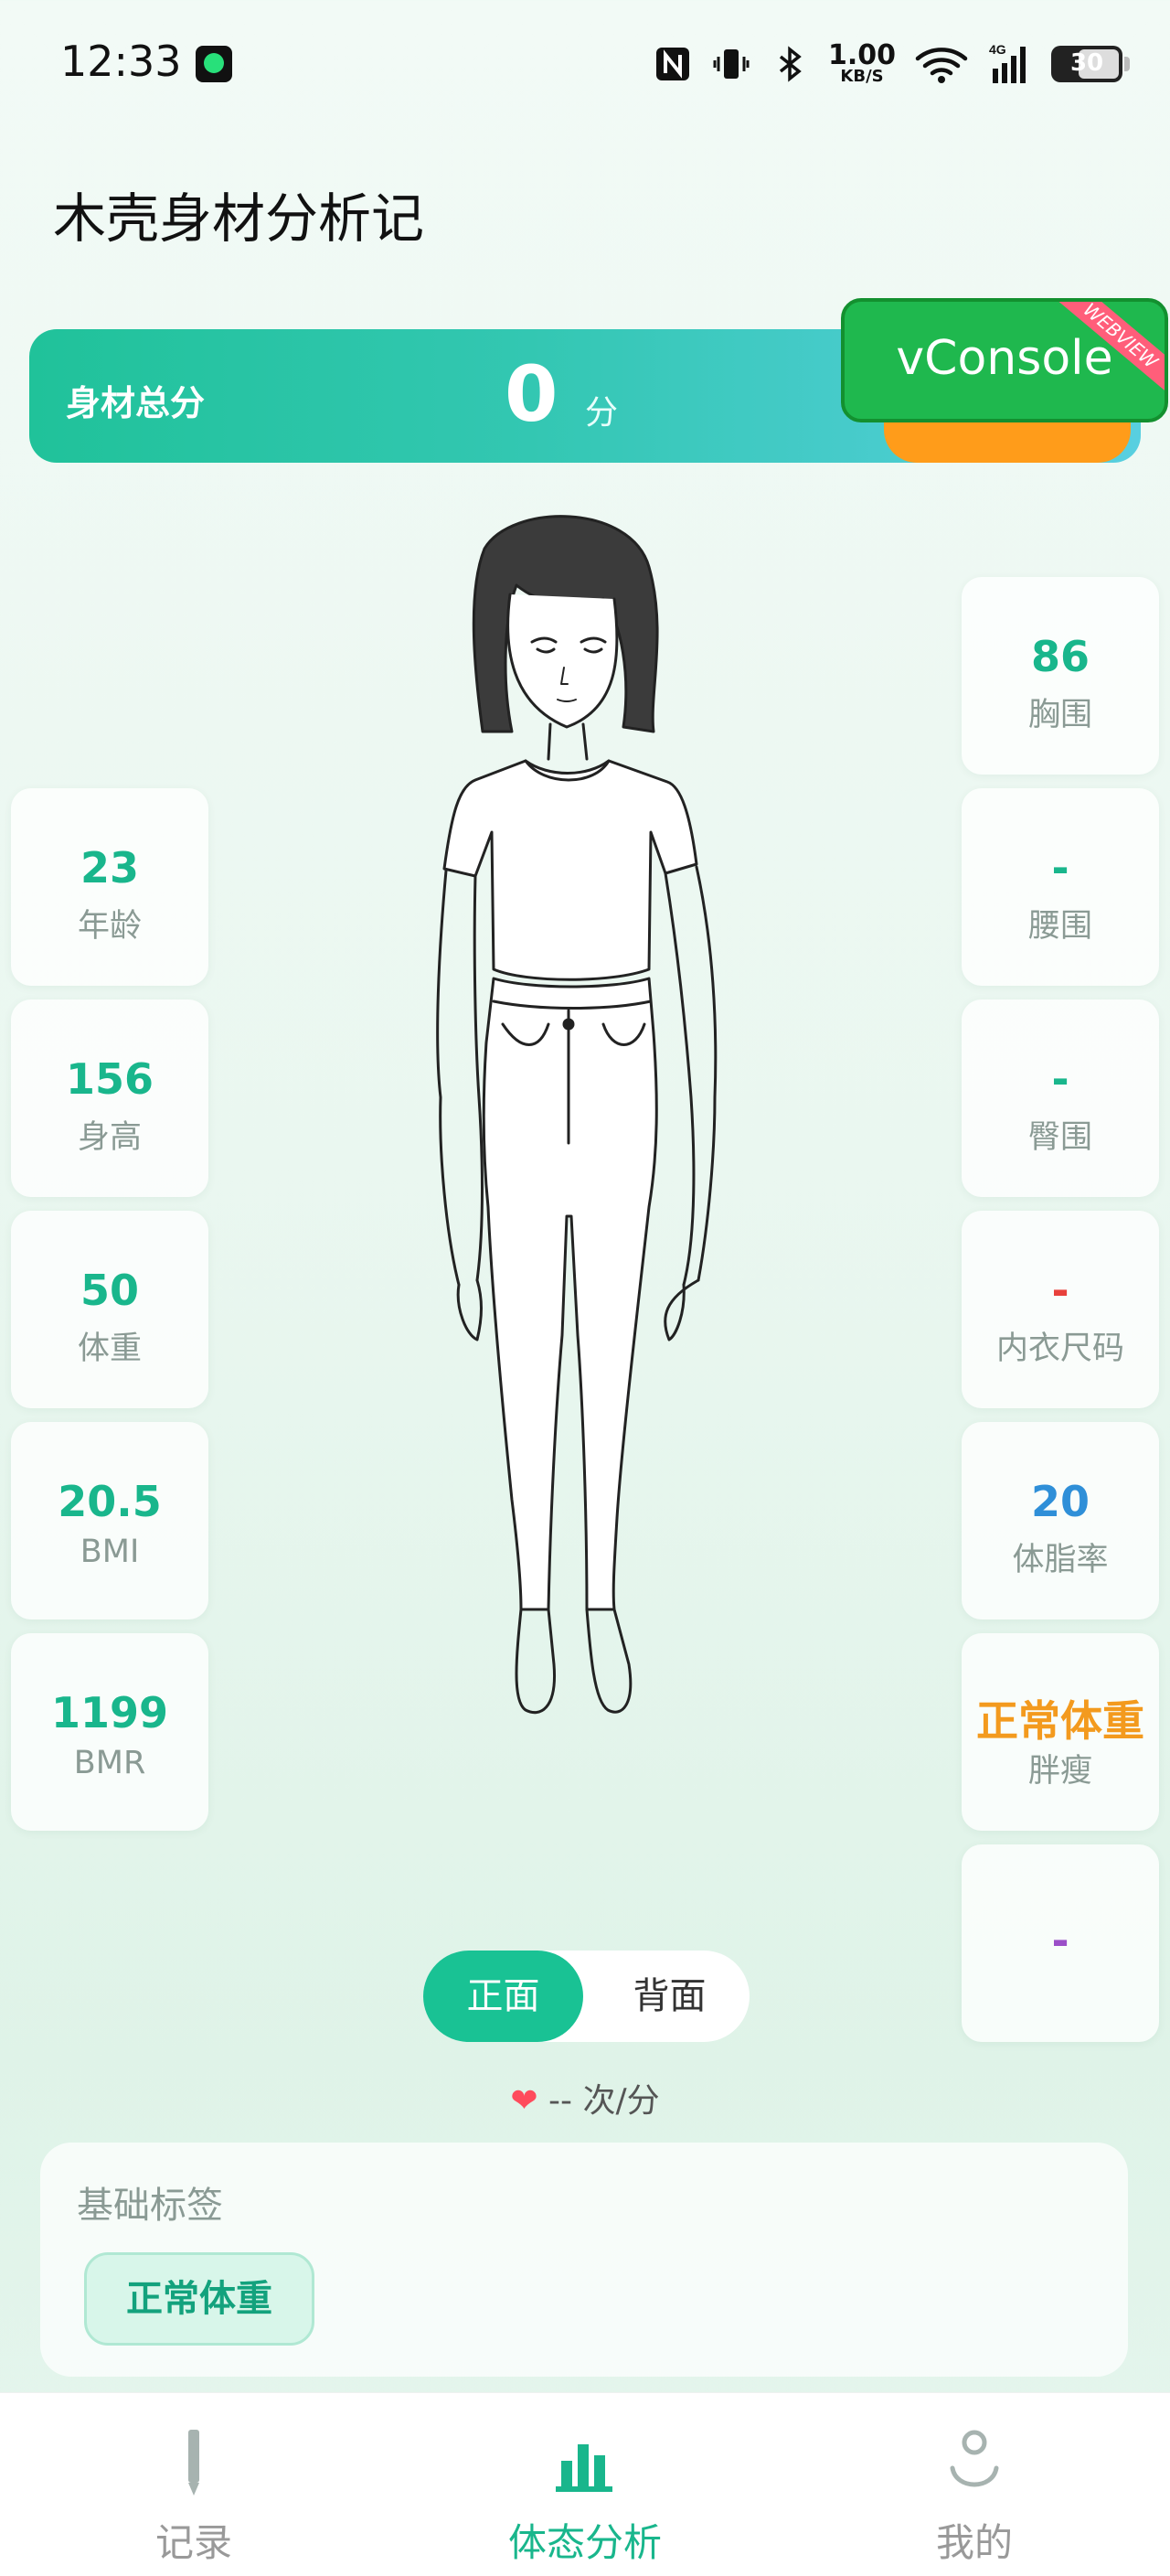  I want to click on metric-value: 156, so click(110, 1079).